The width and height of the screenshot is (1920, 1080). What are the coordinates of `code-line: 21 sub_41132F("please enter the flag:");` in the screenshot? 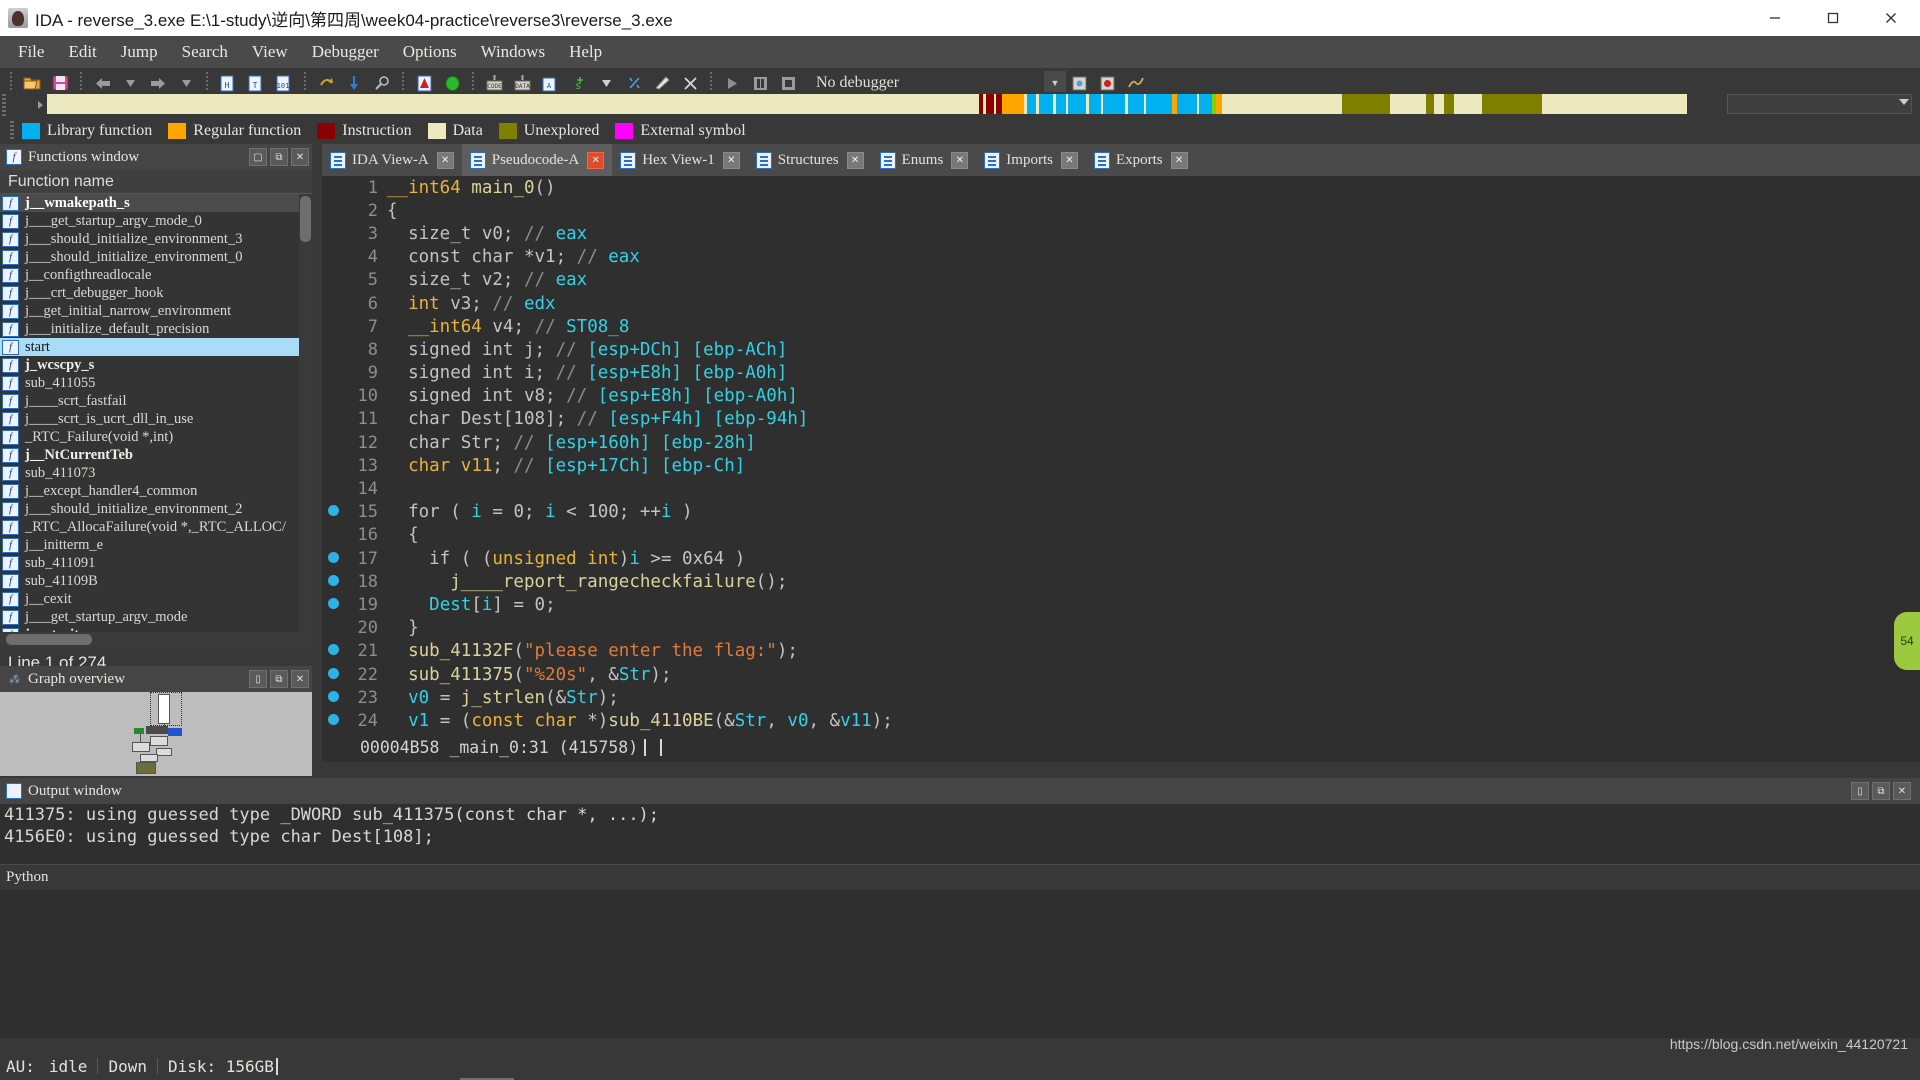 It's located at (1121, 651).